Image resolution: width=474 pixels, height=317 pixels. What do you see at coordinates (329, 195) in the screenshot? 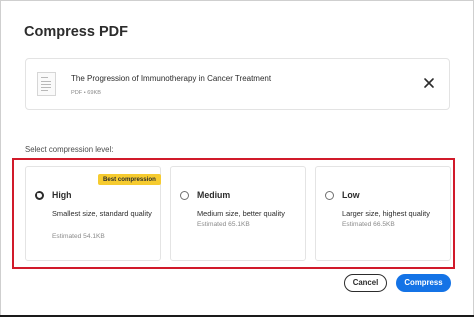
I see `radio-low` at bounding box center [329, 195].